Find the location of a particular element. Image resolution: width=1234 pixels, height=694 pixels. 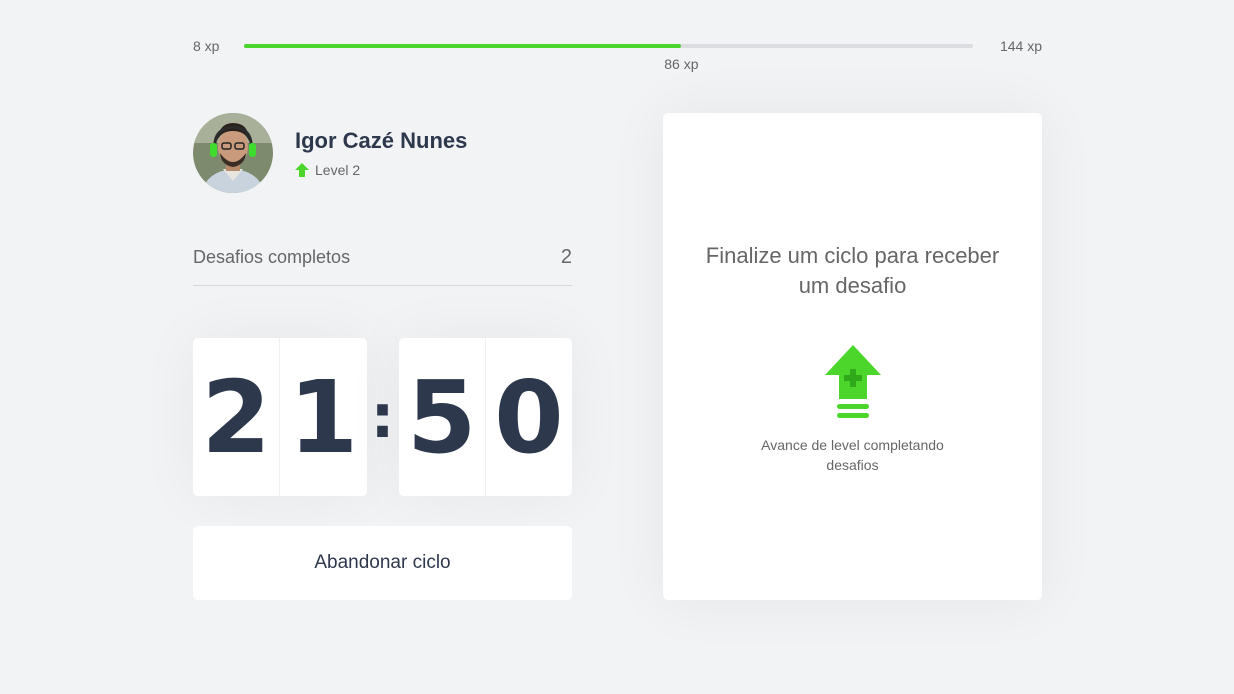

second-tens-digit: 5 is located at coordinates (442, 417).